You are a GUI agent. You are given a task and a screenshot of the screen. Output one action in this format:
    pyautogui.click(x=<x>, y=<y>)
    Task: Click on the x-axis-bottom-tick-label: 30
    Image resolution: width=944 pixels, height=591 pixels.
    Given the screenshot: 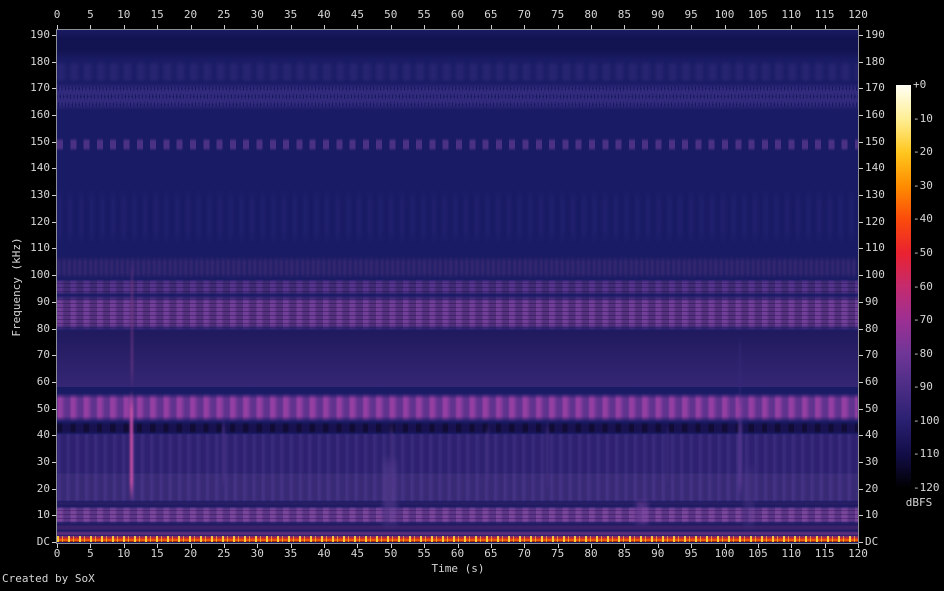 What is the action you would take?
    pyautogui.click(x=257, y=553)
    